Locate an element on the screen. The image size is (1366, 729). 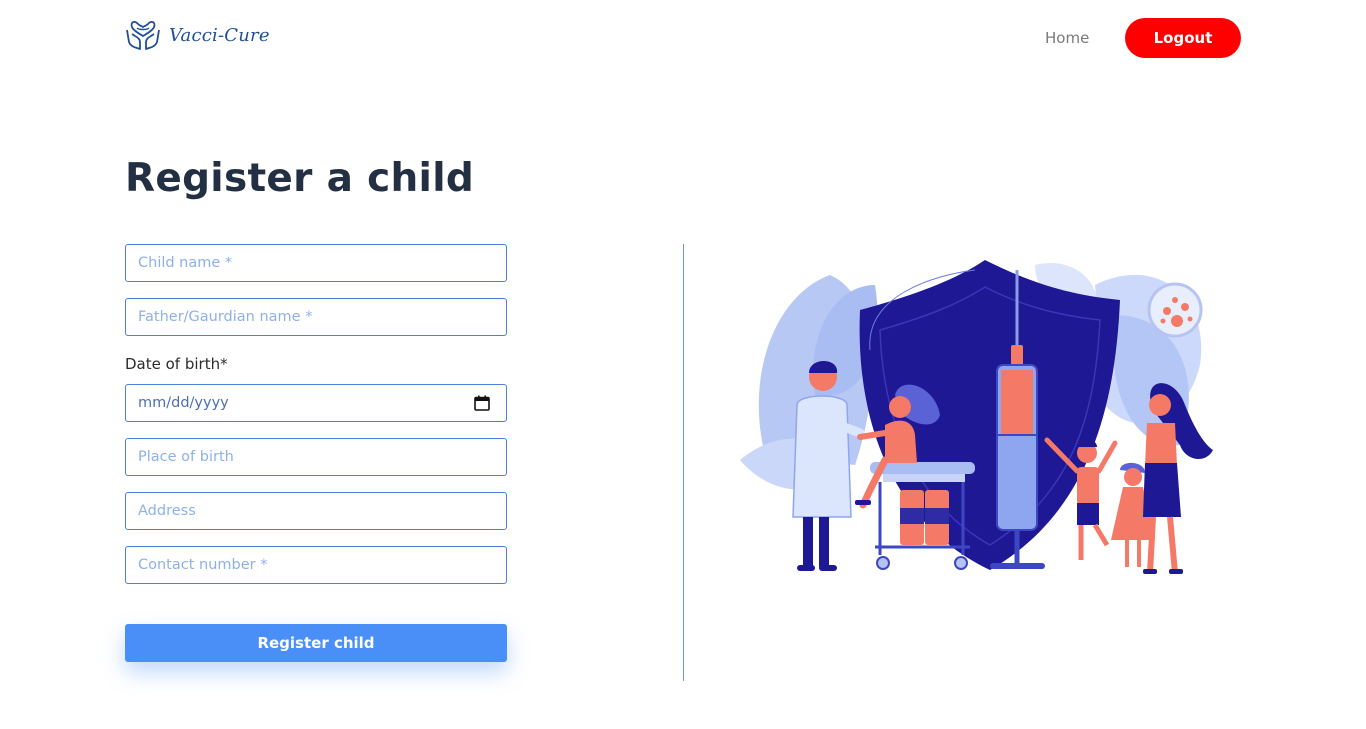
logout-button: Logout is located at coordinates (1183, 38).